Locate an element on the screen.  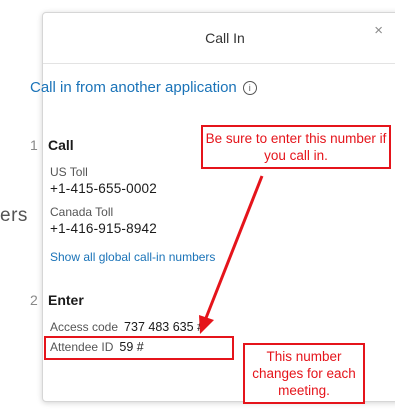
step-label: Enter is located at coordinates (66, 300).